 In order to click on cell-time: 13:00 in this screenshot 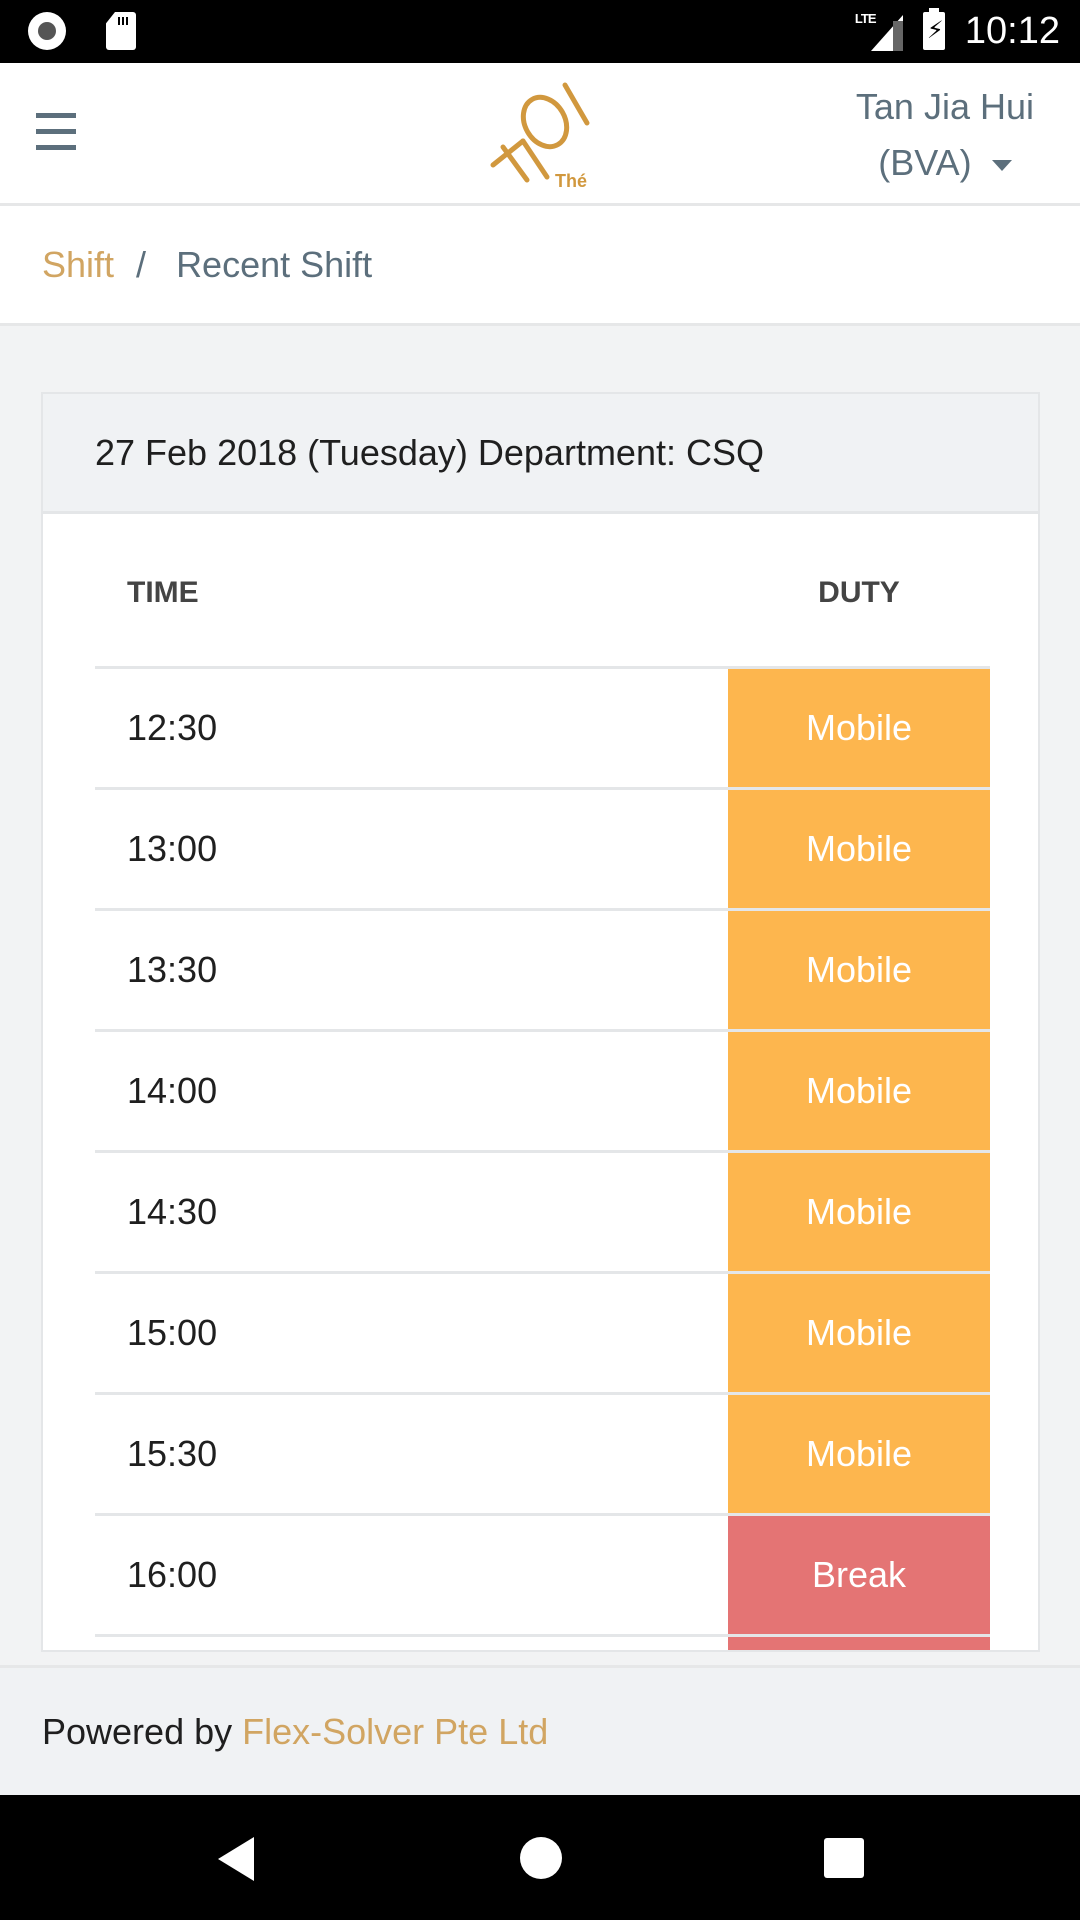, I will do `click(172, 848)`.